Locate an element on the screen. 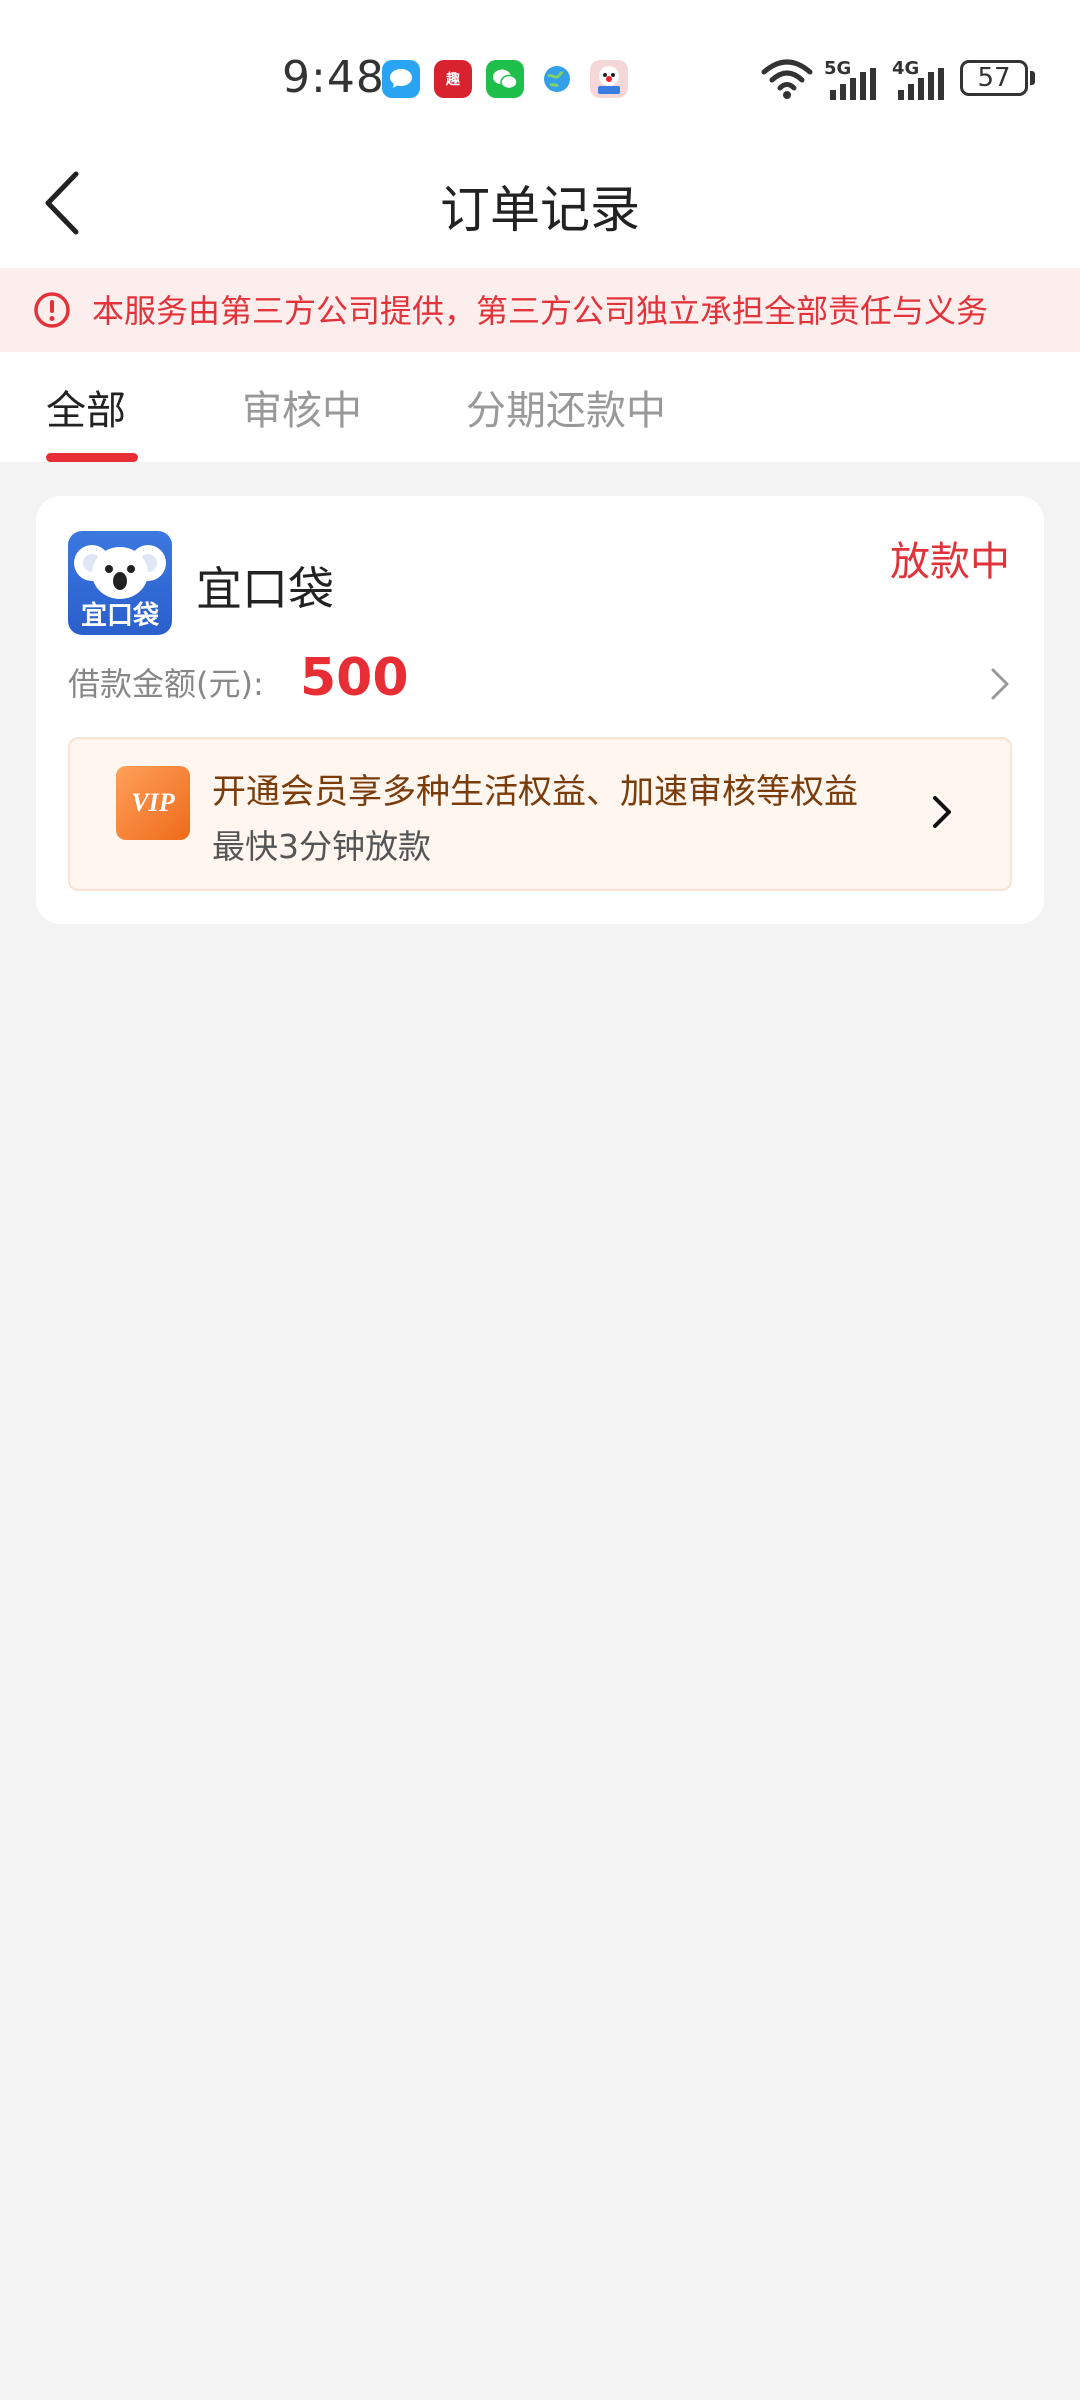 Image resolution: width=1080 pixels, height=2400 pixels. app-logo-text: 宜口袋 is located at coordinates (119, 616).